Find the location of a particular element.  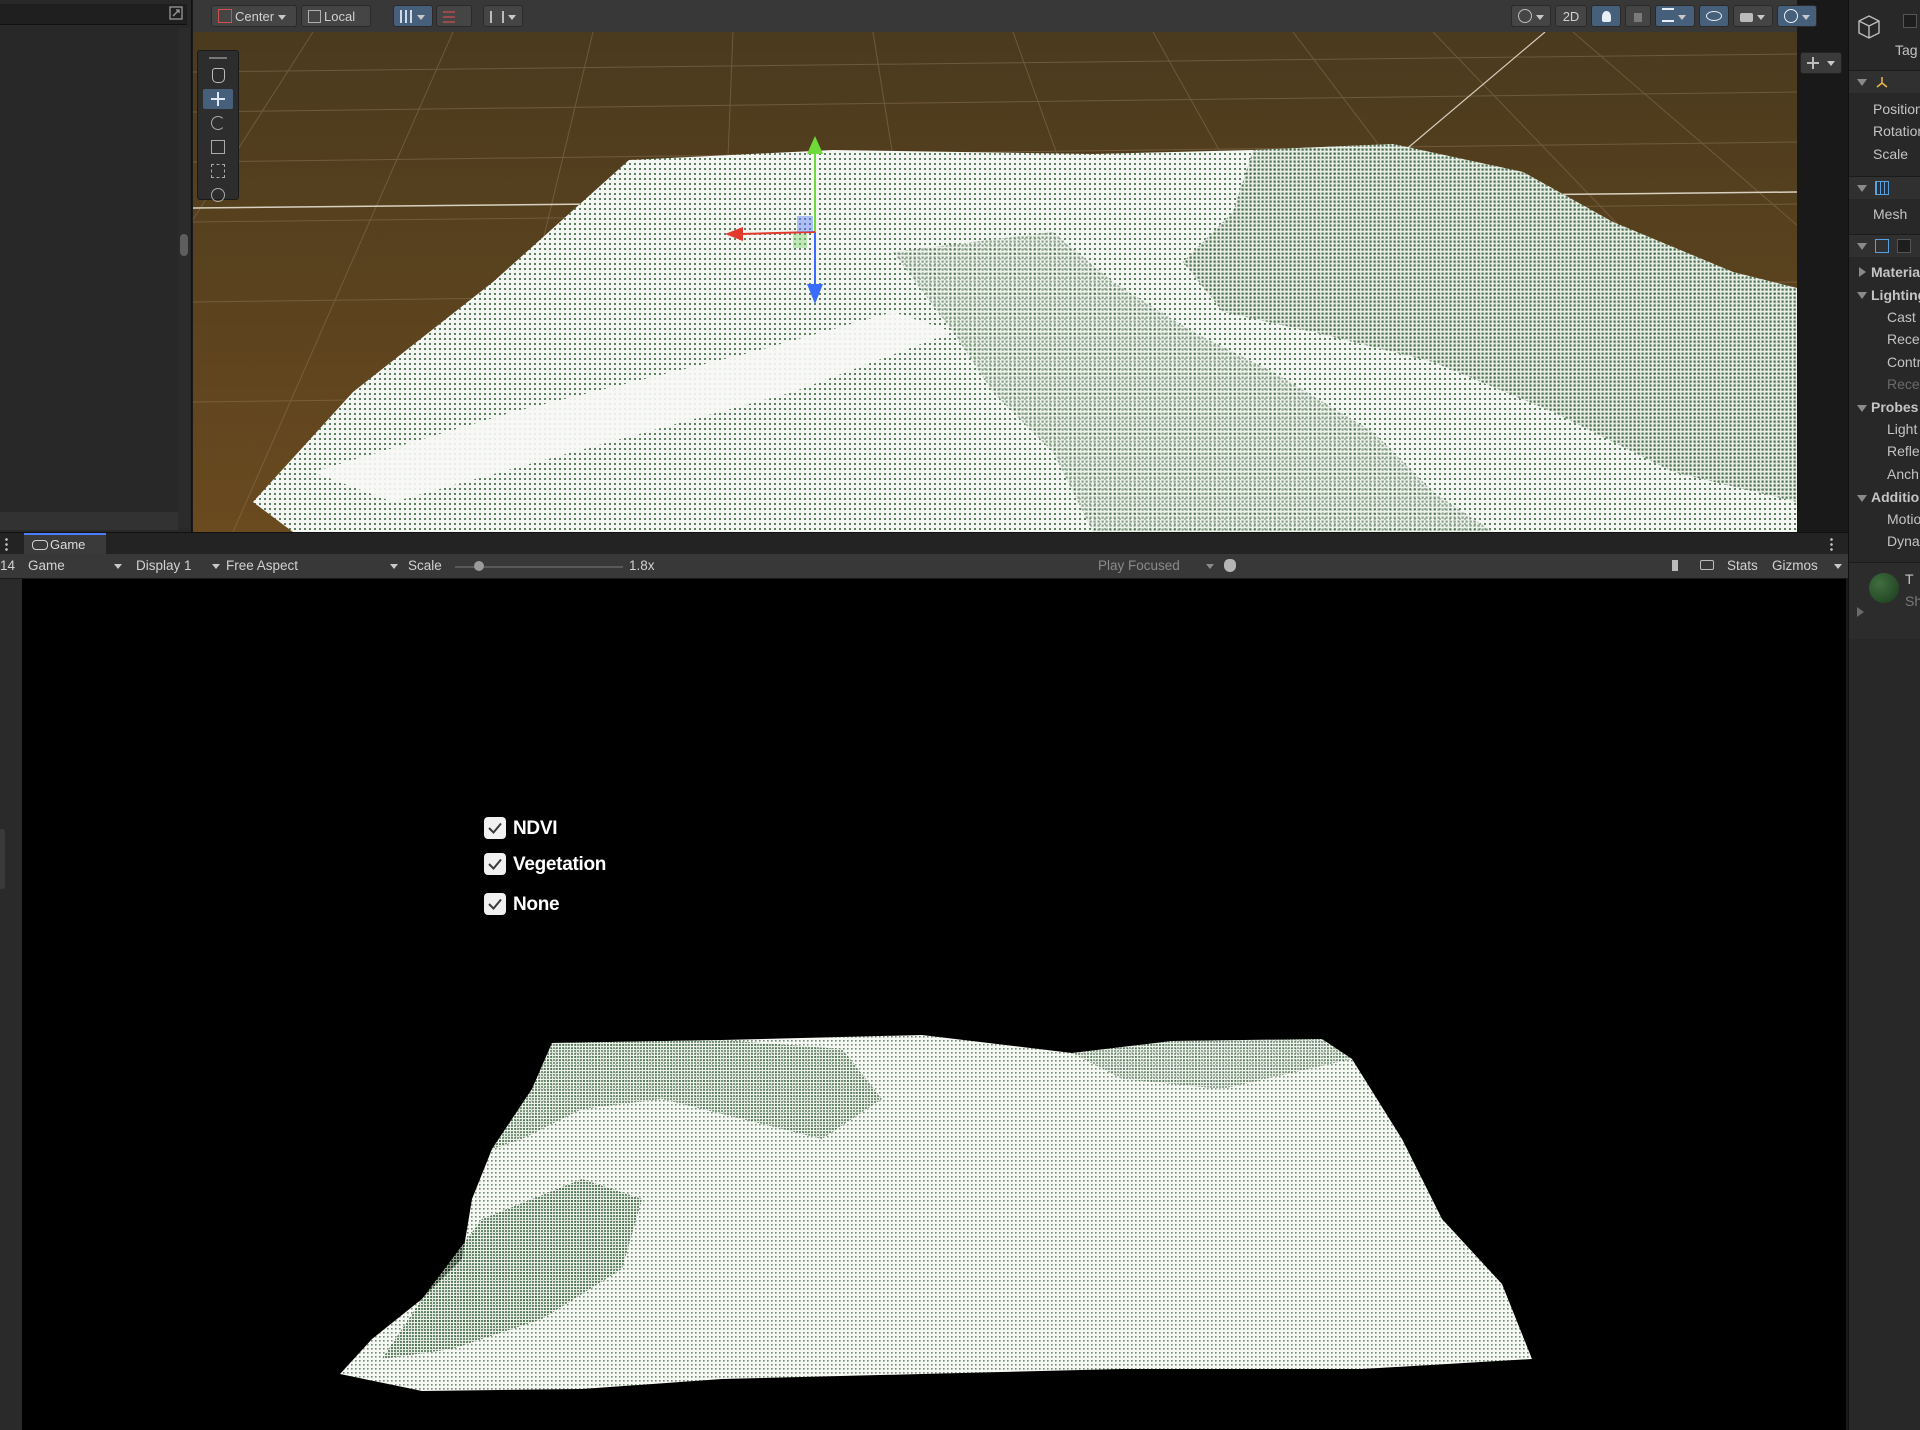

hierarchy-bottom-bar is located at coordinates (89, 521).